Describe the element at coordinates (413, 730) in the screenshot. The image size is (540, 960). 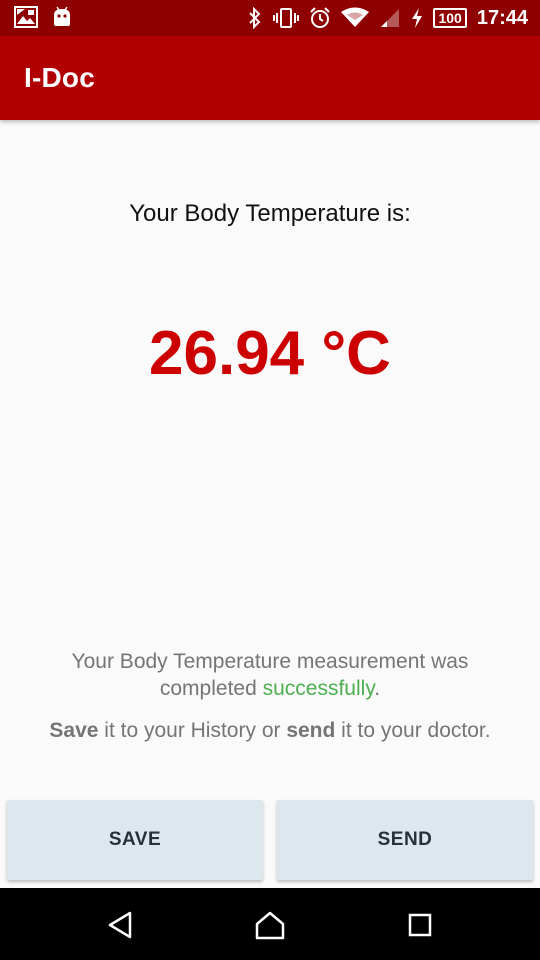
I see `hint-end: it to your doctor.` at that location.